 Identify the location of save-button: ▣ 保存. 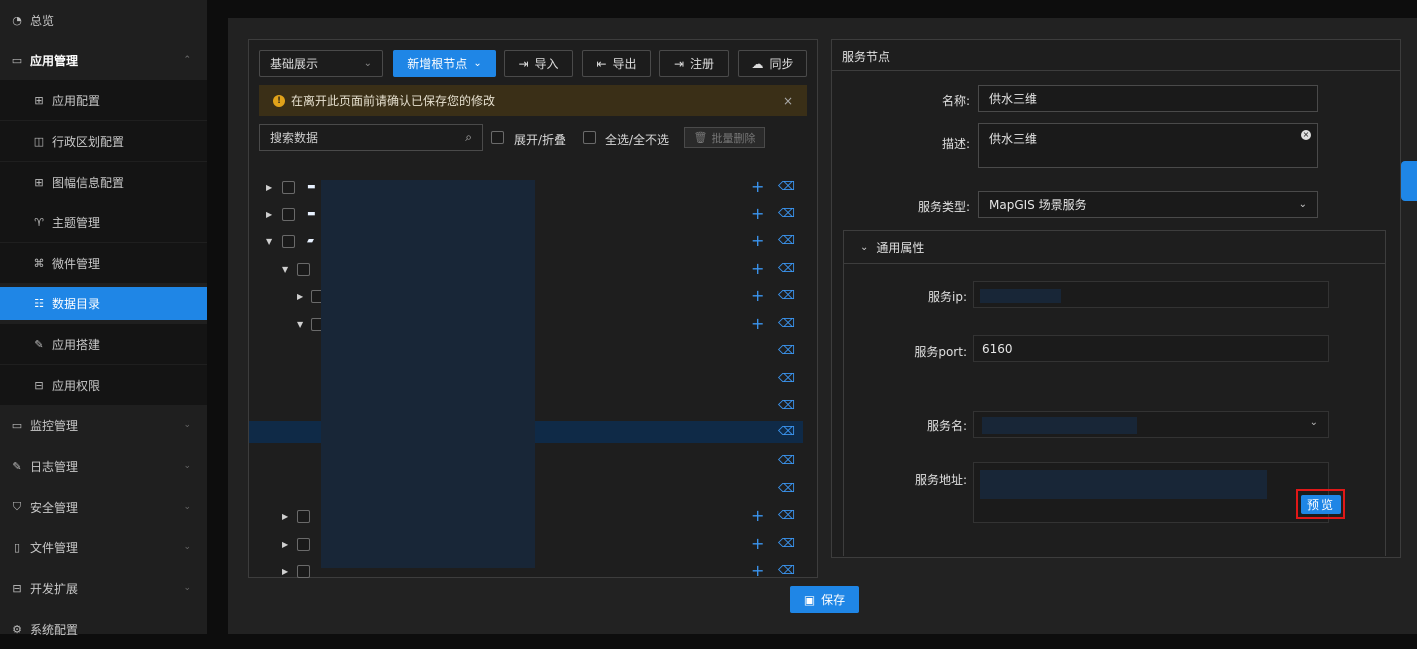
(824, 599).